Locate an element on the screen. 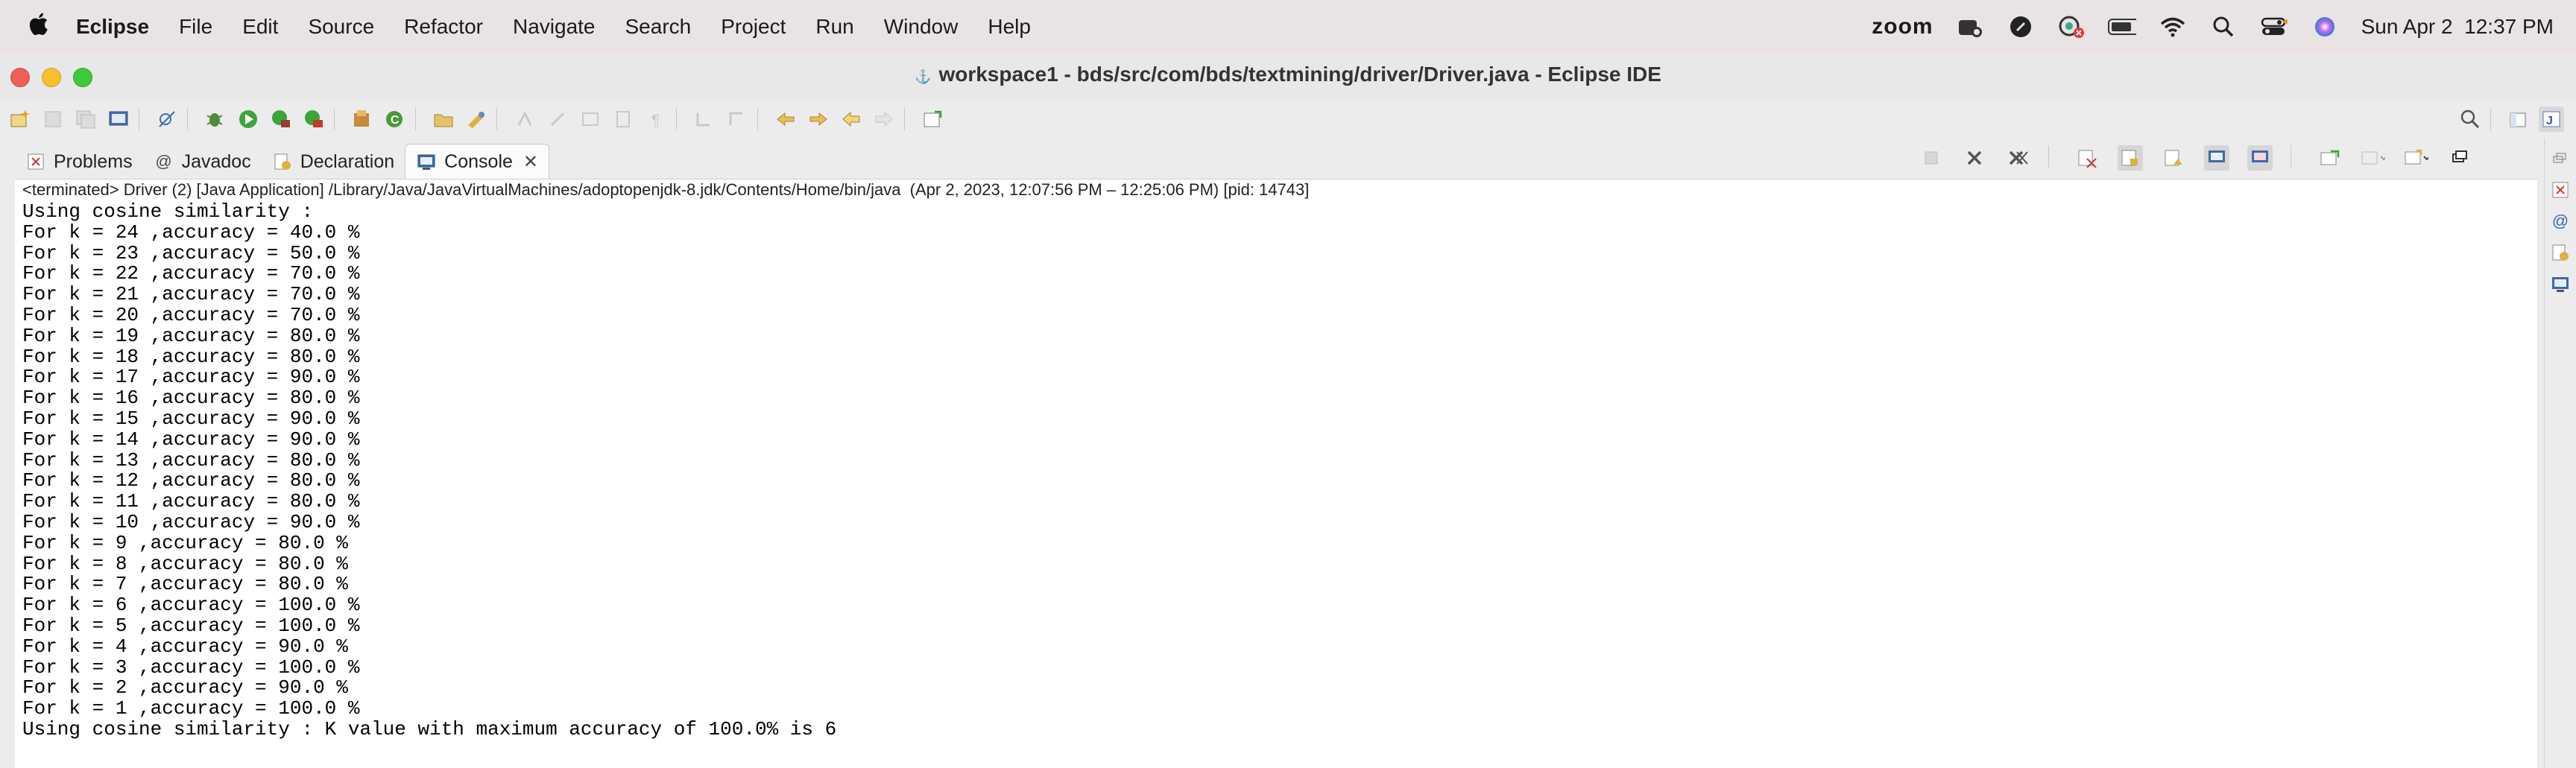  run-external-tool-icon is located at coordinates (281, 120).